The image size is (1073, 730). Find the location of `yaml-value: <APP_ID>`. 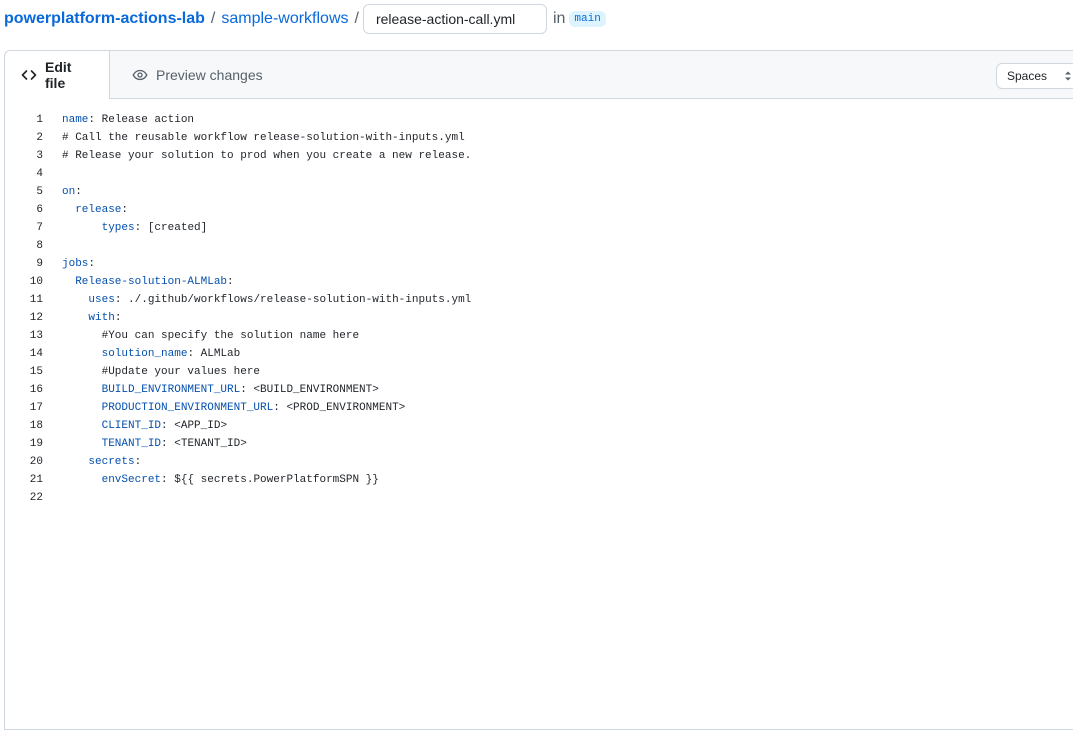

yaml-value: <APP_ID> is located at coordinates (197, 426).